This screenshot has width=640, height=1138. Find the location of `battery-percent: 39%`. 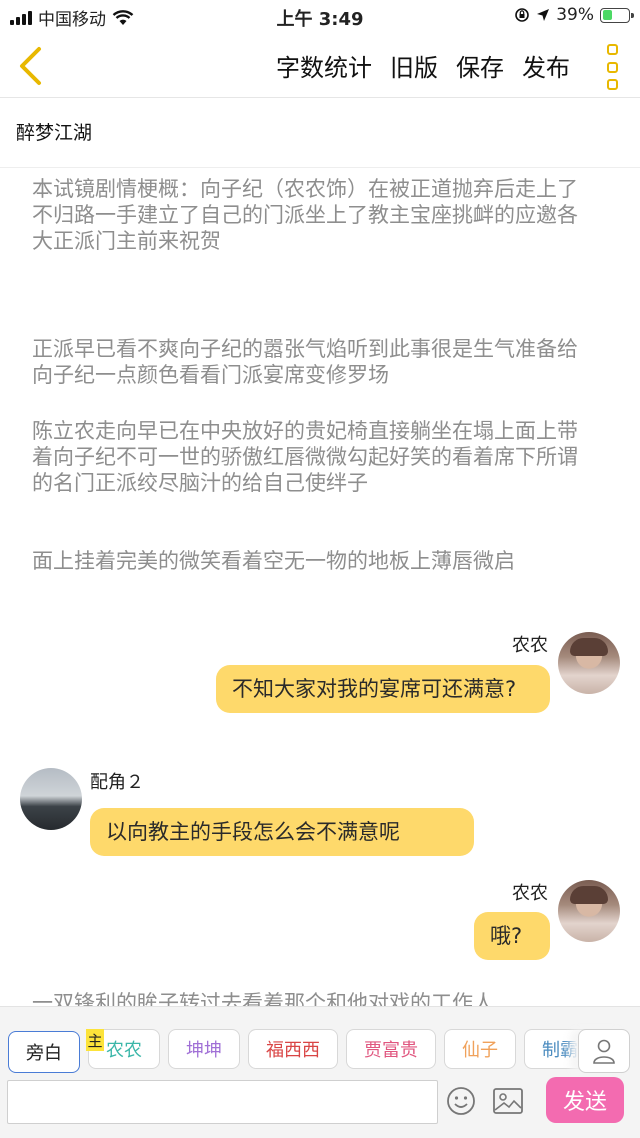

battery-percent: 39% is located at coordinates (575, 15).